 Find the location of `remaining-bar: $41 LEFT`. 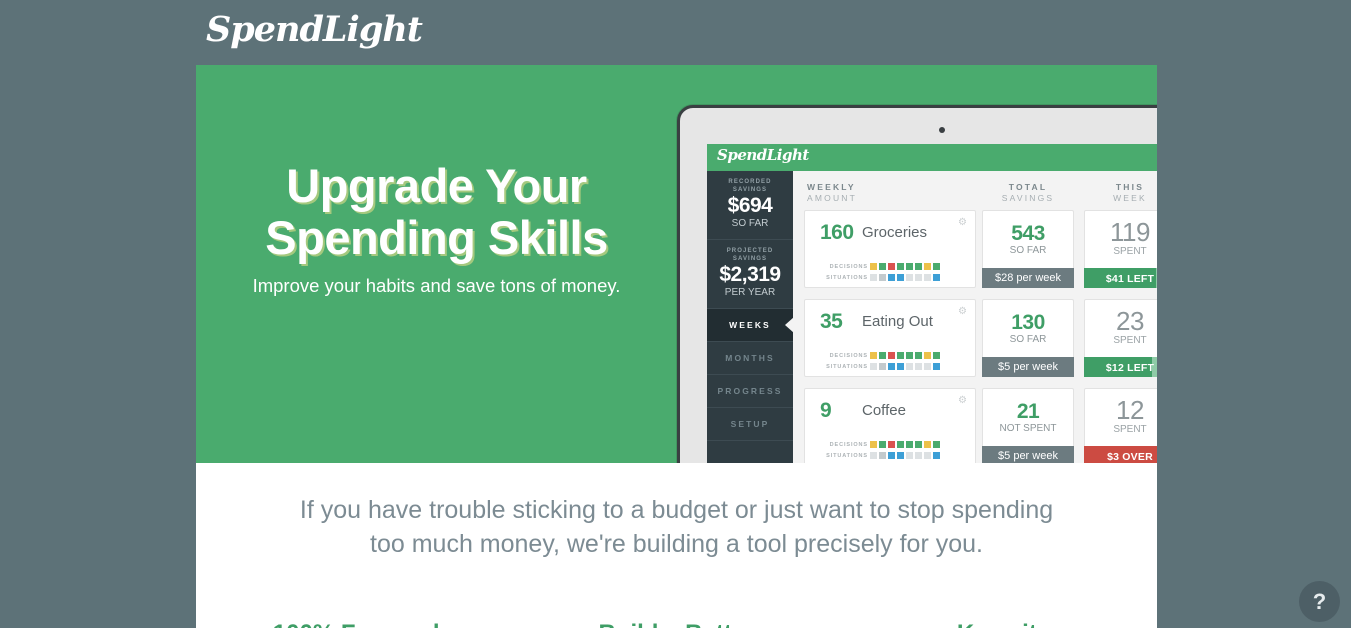

remaining-bar: $41 LEFT is located at coordinates (1120, 278).